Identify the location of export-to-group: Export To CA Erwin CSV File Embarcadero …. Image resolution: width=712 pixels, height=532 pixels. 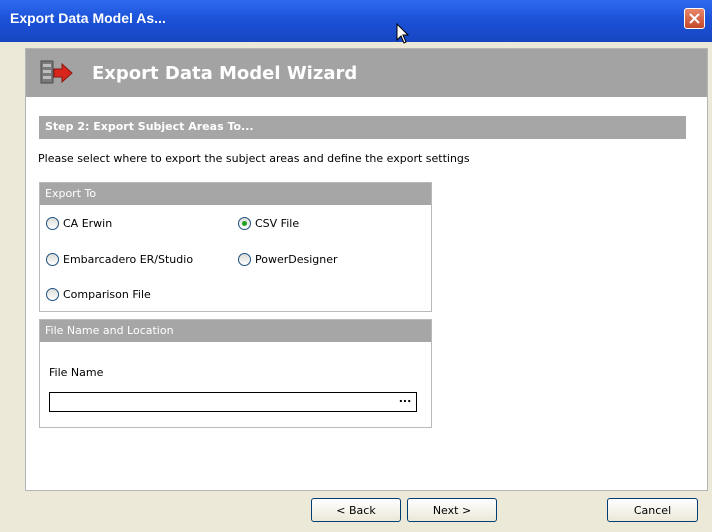
(235, 247).